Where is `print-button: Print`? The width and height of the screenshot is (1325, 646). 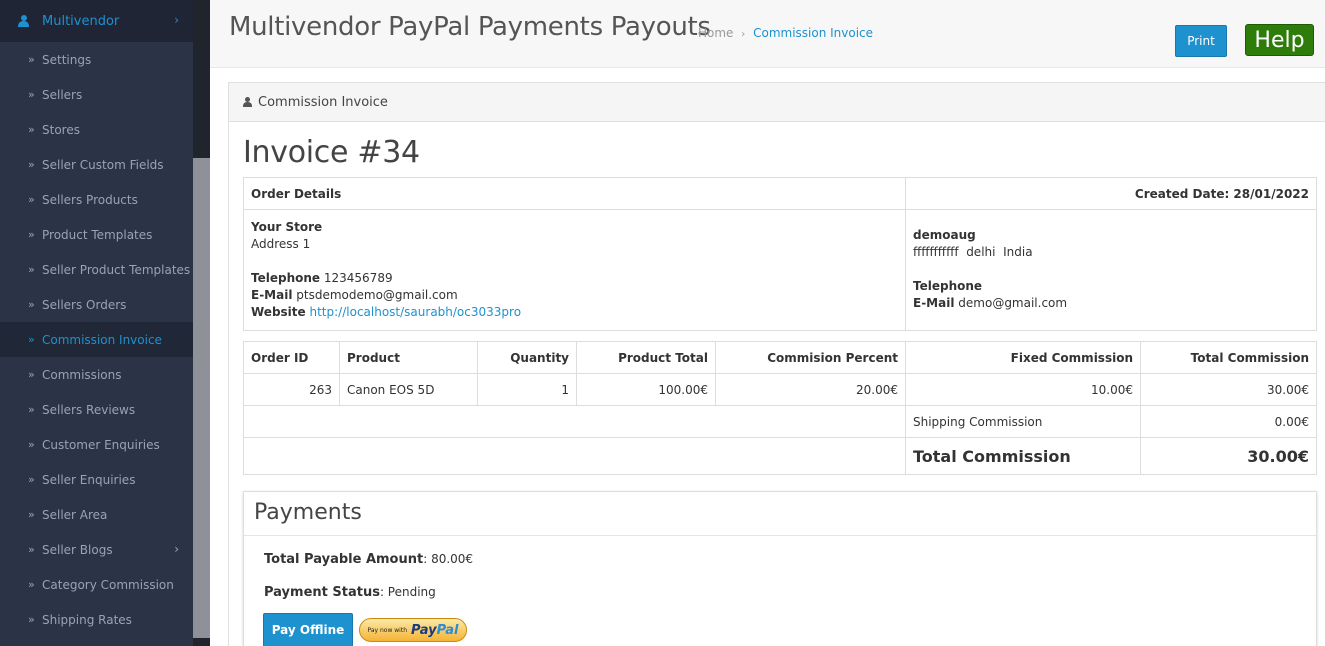 print-button: Print is located at coordinates (1201, 41).